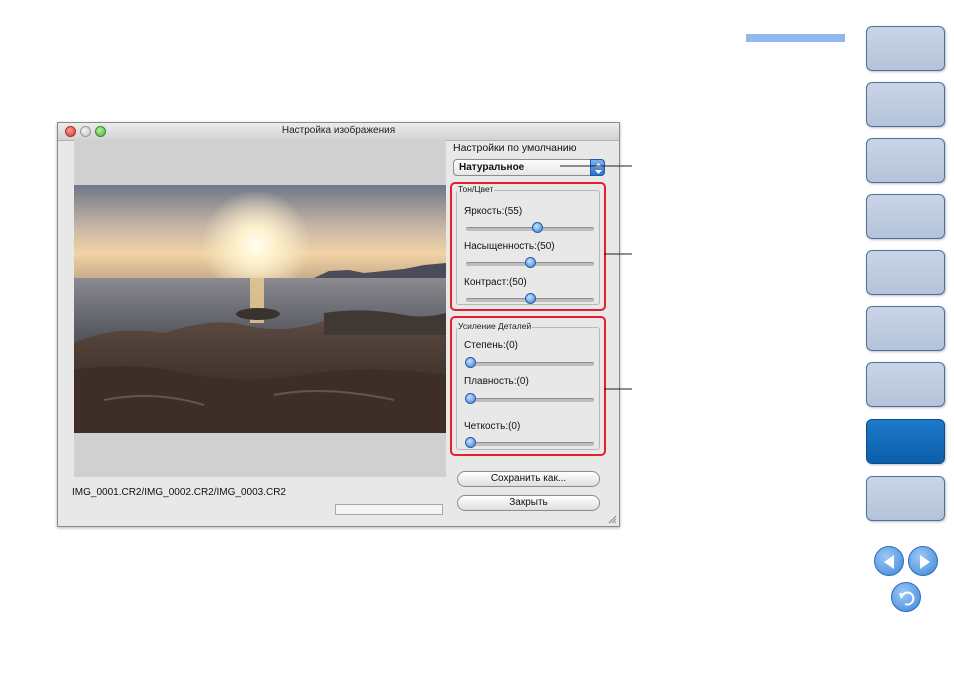  I want to click on brightness-track, so click(530, 229).